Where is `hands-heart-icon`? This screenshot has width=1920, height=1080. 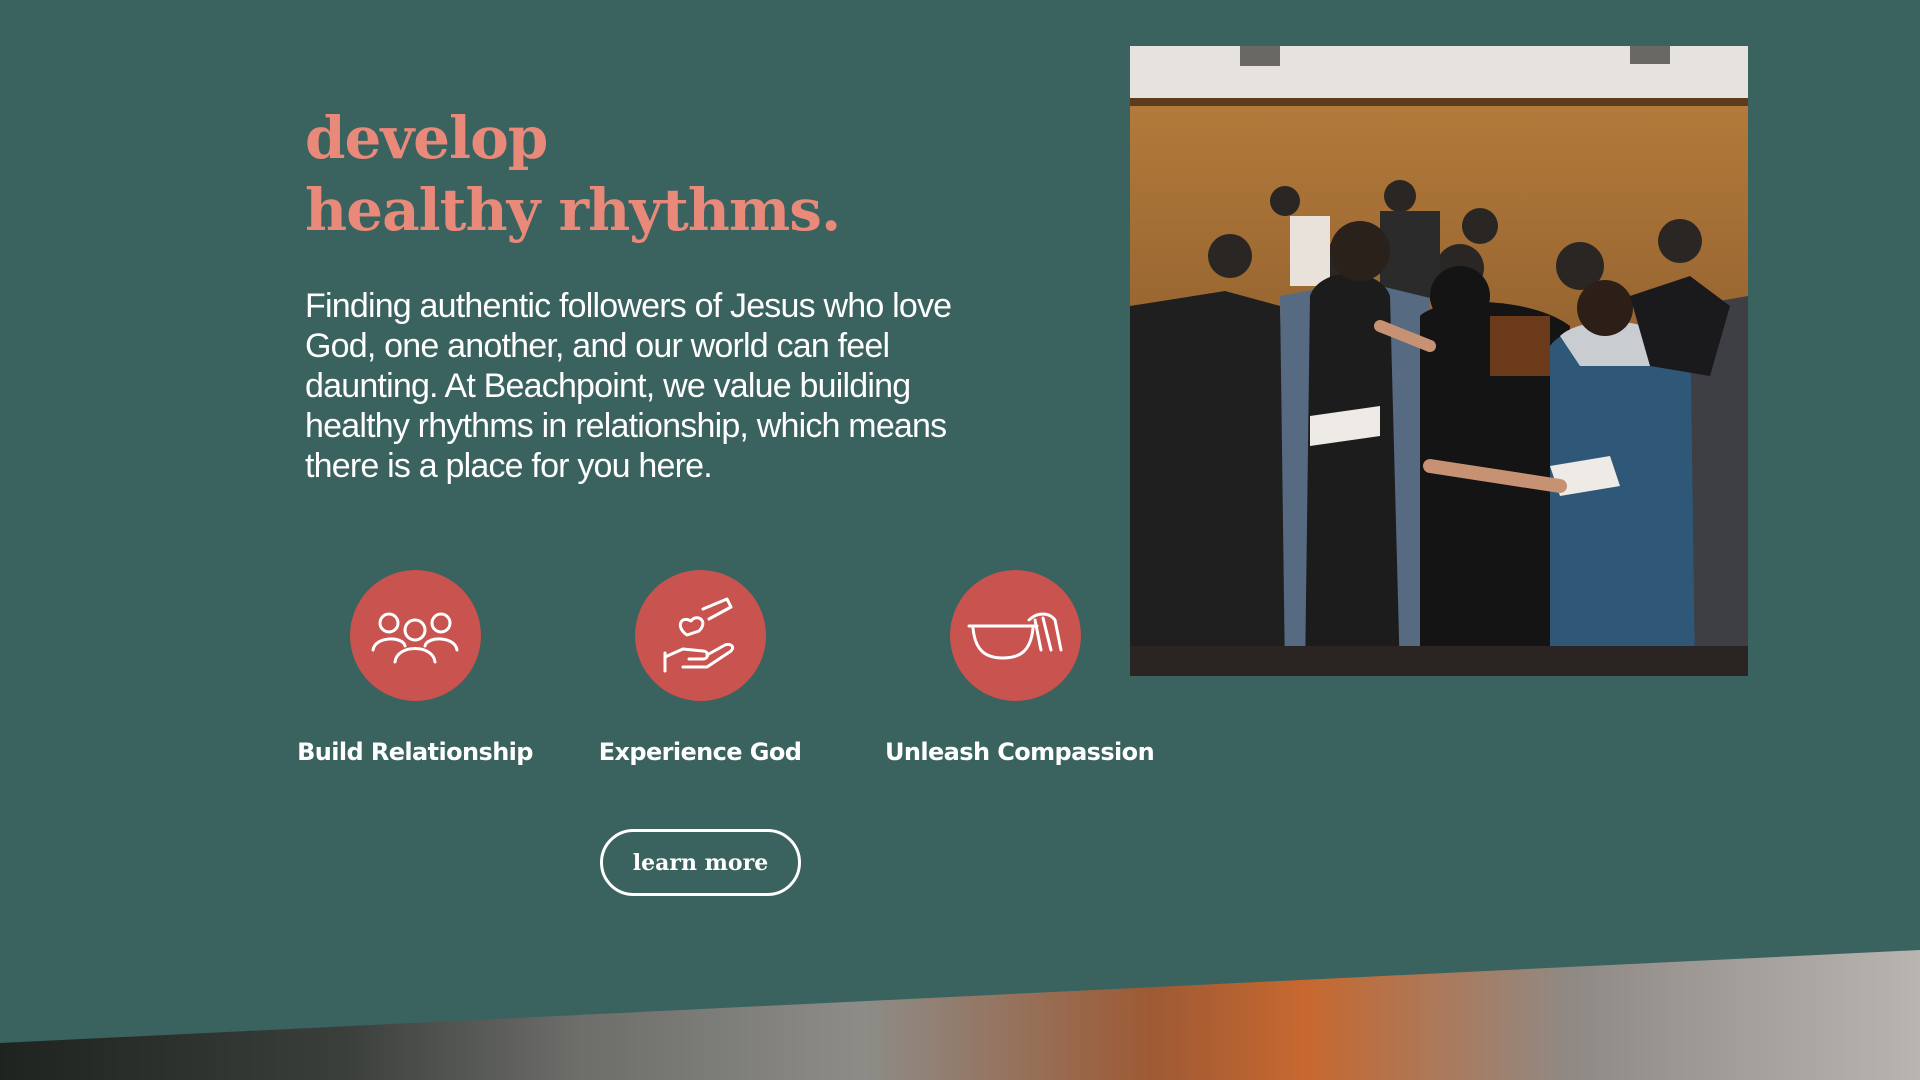 hands-heart-icon is located at coordinates (700, 635).